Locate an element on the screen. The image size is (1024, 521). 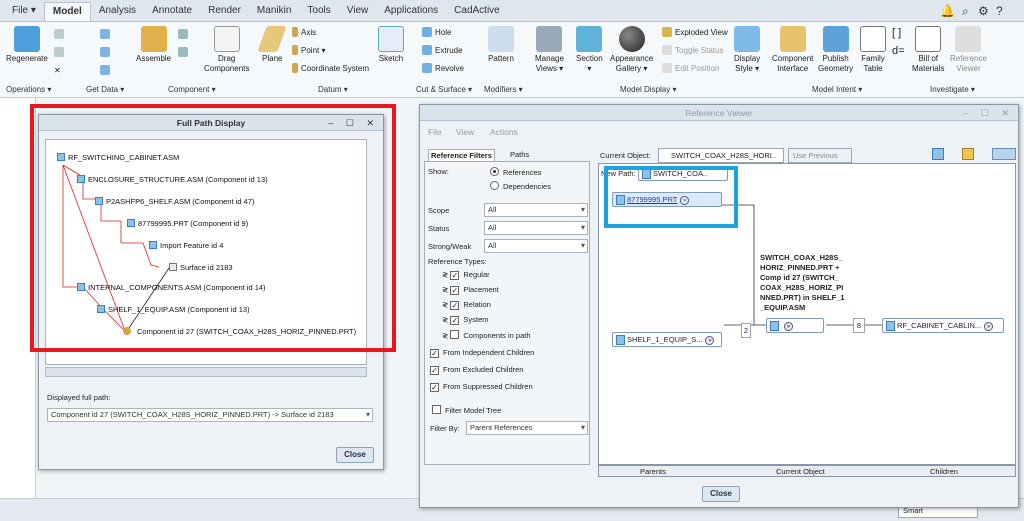
hole-button: Hole is located at coordinates (436, 33).